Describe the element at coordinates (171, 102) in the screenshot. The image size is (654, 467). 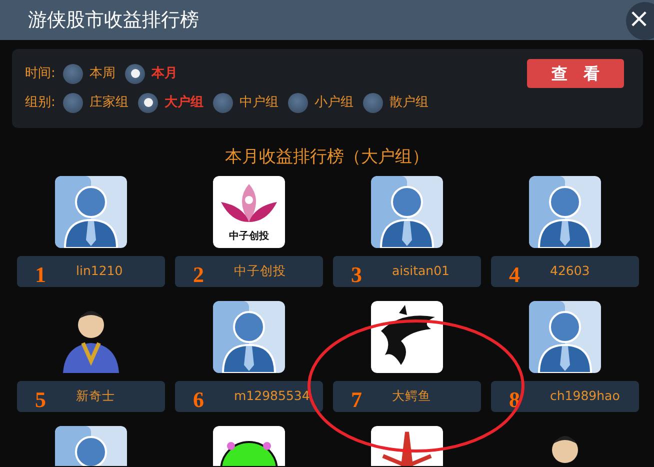
I see `radio-option: 大户组` at that location.